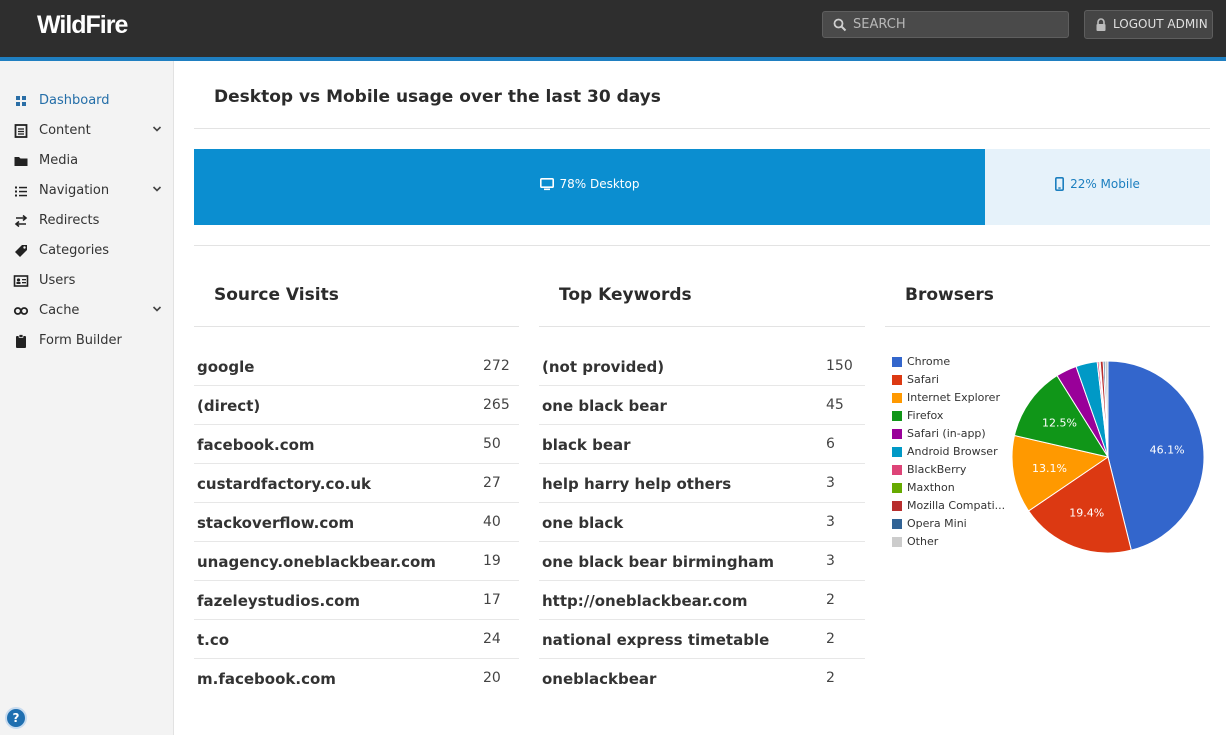 This screenshot has width=1226, height=735. What do you see at coordinates (830, 522) in the screenshot?
I see `row-value: 3` at bounding box center [830, 522].